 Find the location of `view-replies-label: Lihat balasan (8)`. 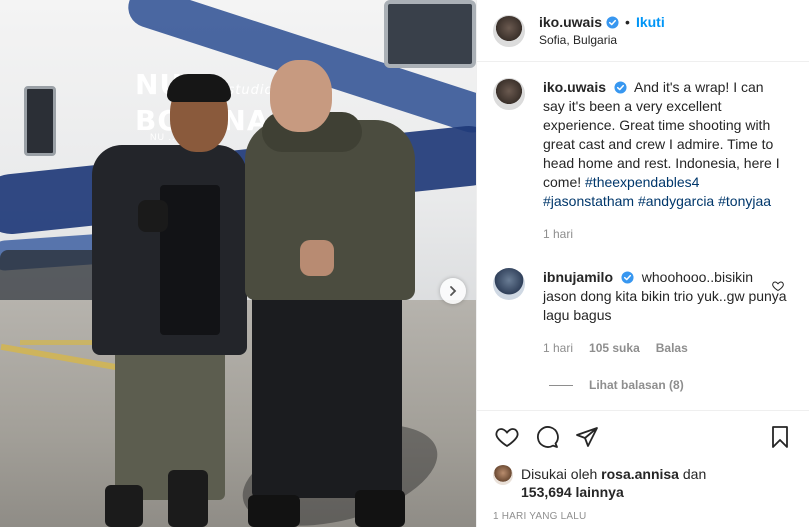

view-replies-label: Lihat balasan (8) is located at coordinates (636, 385).